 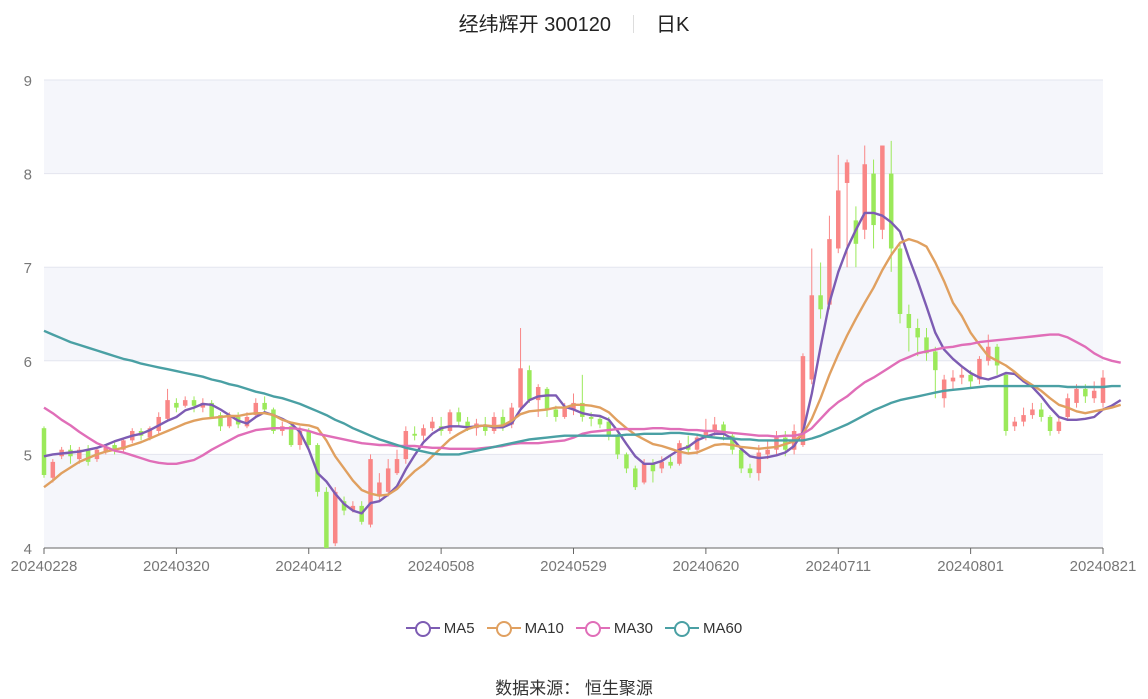 What do you see at coordinates (44, 566) in the screenshot?
I see `x-tick-label: 20240228` at bounding box center [44, 566].